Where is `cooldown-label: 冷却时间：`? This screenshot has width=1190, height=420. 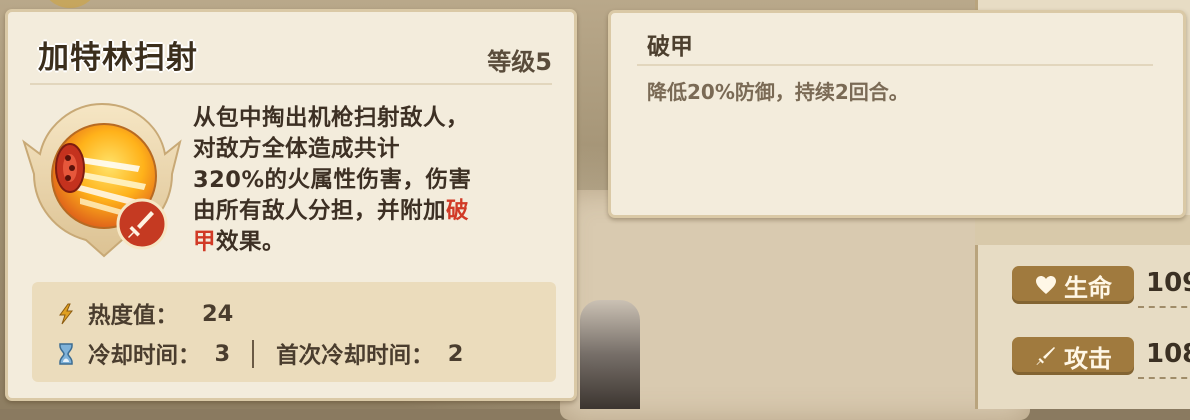
cooldown-label: 冷却时间： is located at coordinates (144, 356).